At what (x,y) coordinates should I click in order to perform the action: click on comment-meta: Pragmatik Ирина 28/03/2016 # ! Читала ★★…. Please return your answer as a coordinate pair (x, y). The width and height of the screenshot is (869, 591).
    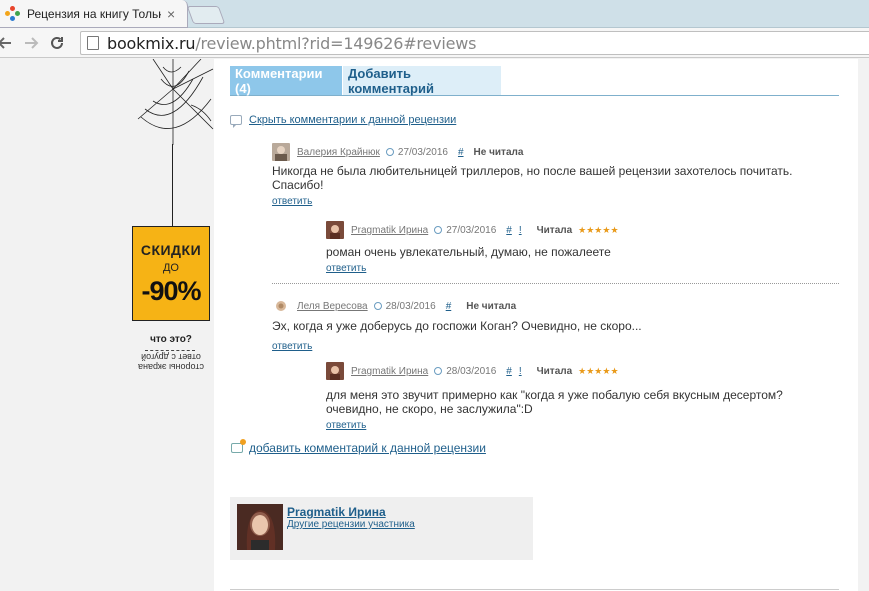
    Looking at the image, I should click on (582, 371).